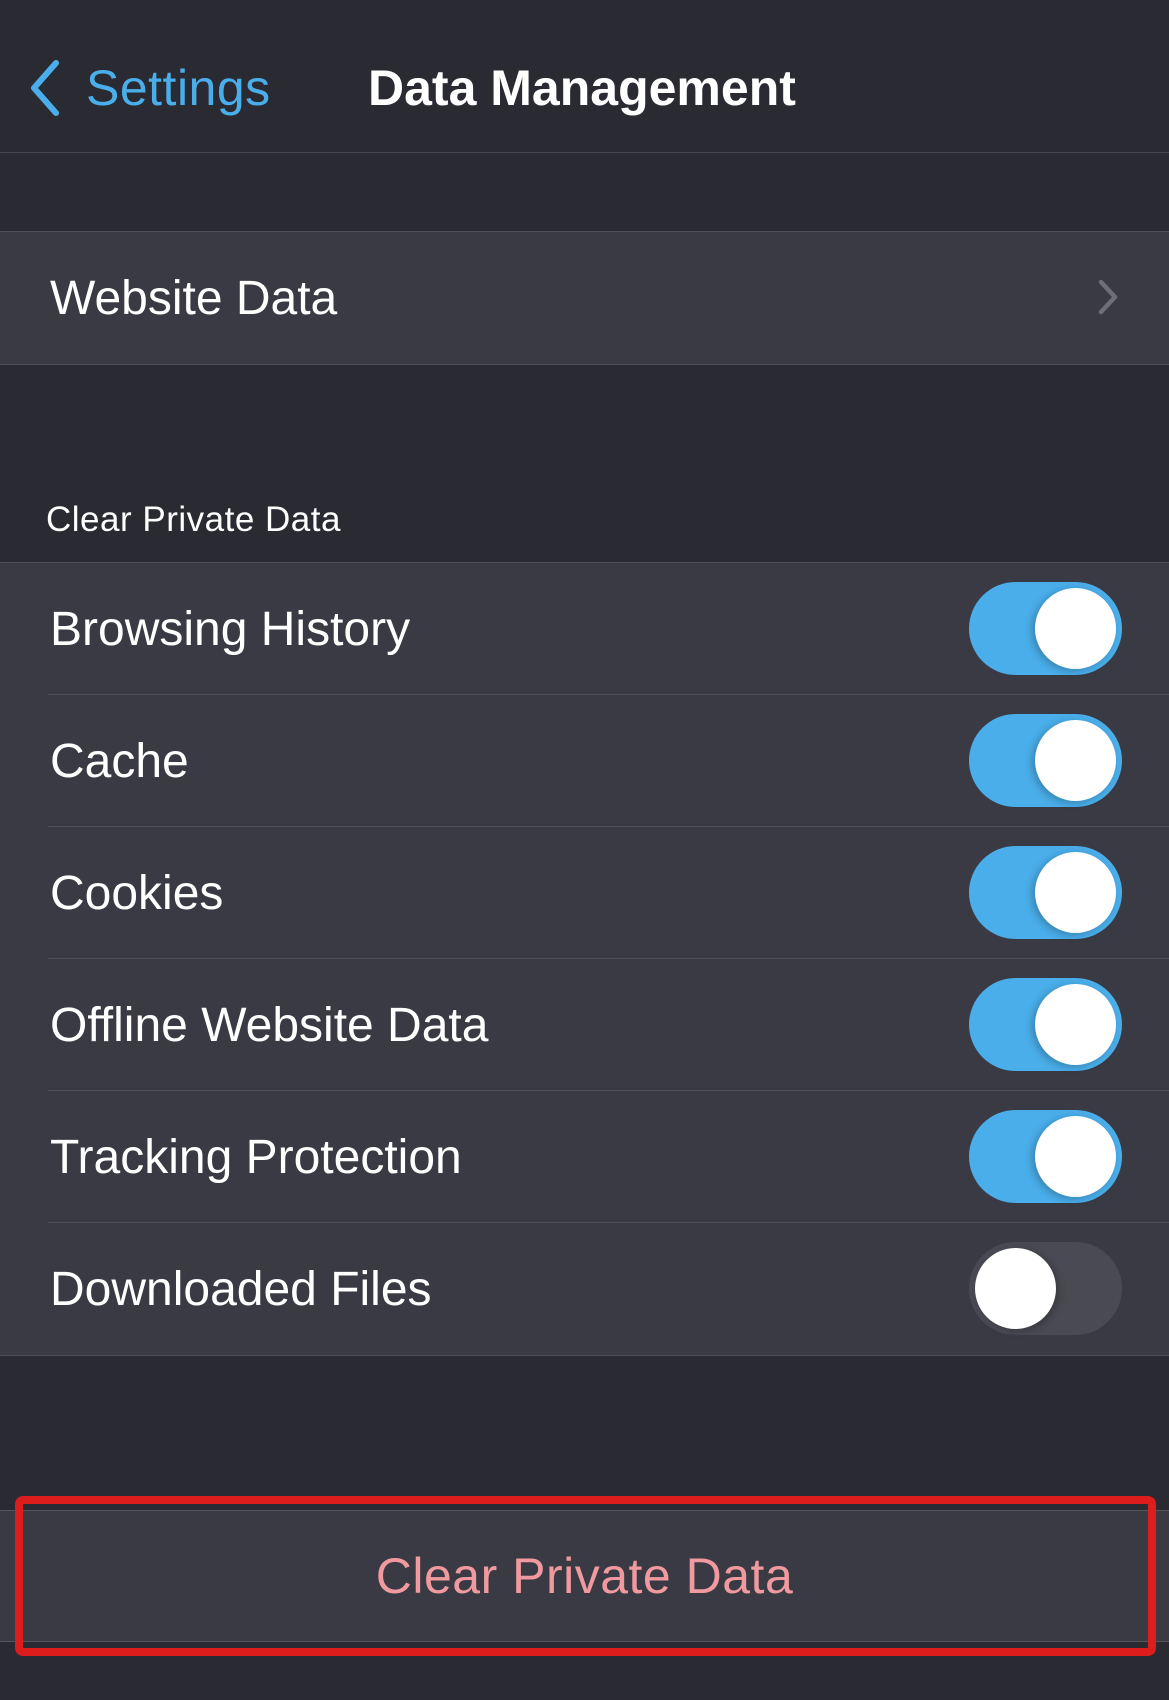 This screenshot has width=1169, height=1700. Describe the element at coordinates (178, 88) in the screenshot. I see `back-label: Settings` at that location.